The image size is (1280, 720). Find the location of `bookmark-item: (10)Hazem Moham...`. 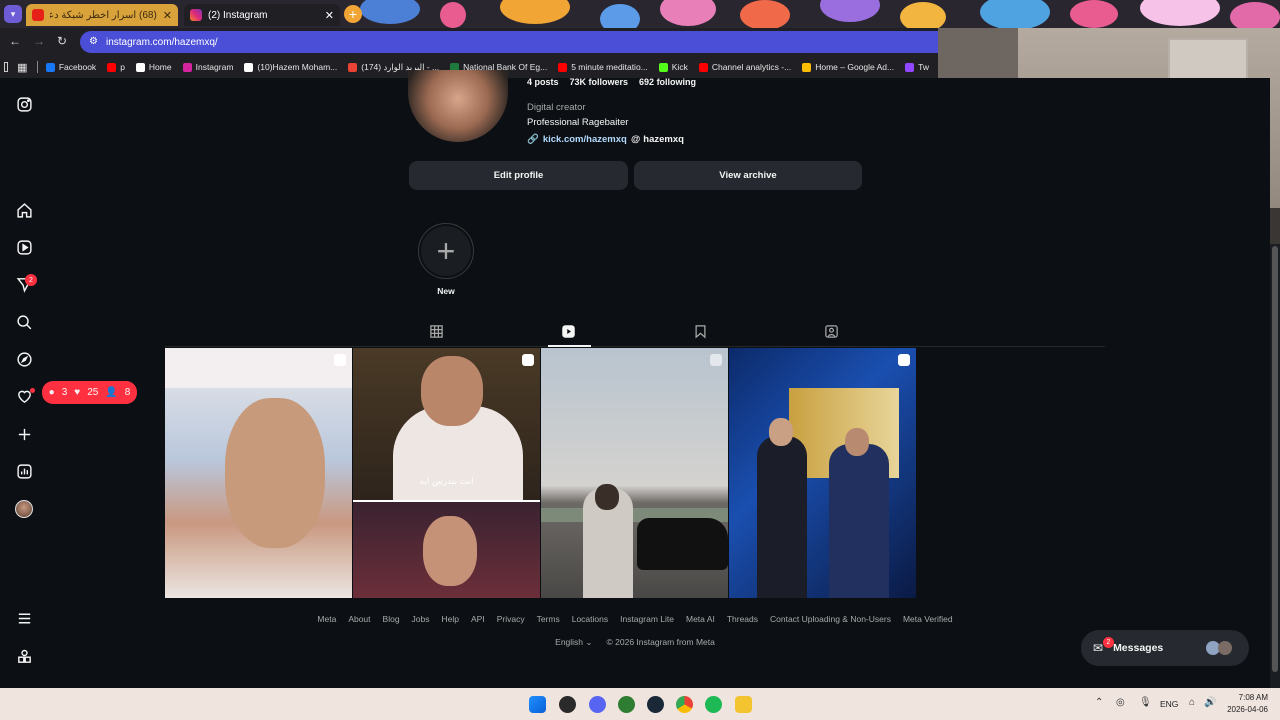

bookmark-item: (10)Hazem Moham... is located at coordinates (290, 67).